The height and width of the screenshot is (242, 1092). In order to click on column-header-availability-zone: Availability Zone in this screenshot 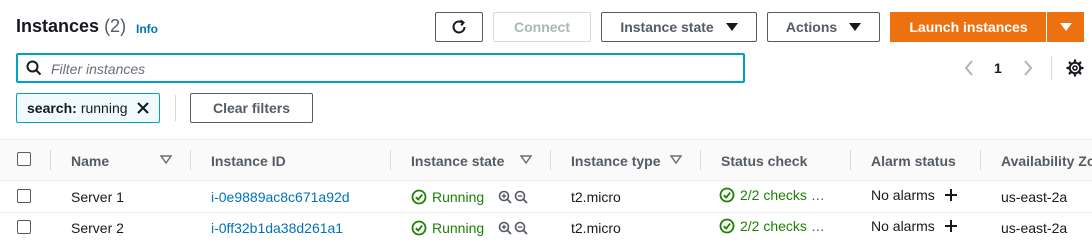, I will do `click(1046, 161)`.